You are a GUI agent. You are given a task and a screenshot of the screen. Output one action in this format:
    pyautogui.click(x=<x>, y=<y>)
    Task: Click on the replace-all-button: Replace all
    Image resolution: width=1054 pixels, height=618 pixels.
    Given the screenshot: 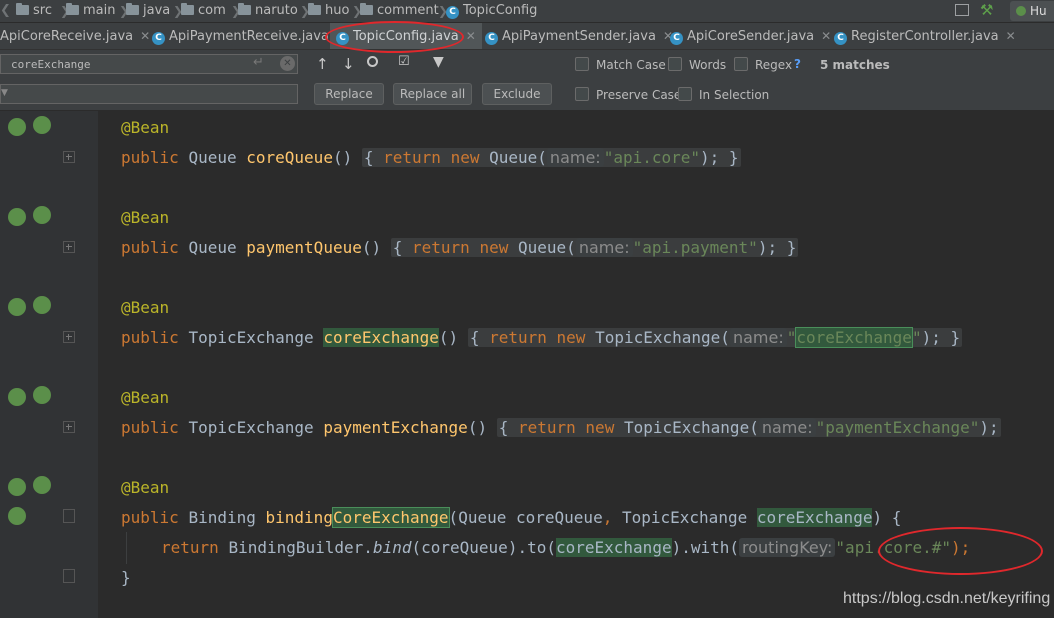 What is the action you would take?
    pyautogui.click(x=432, y=94)
    